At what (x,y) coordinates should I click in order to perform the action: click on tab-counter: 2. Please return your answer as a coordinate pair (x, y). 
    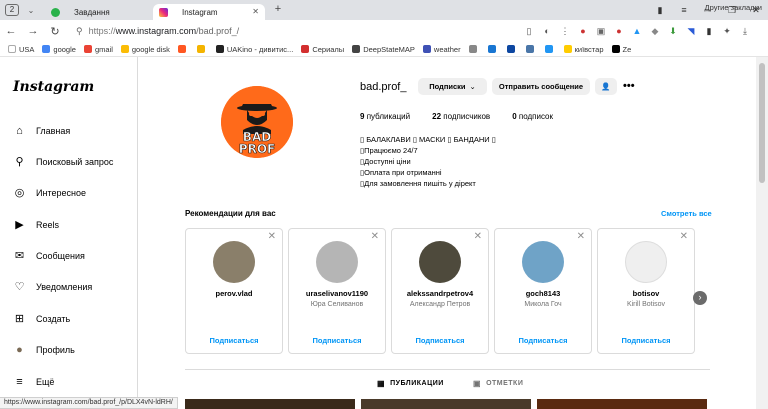
    Looking at the image, I should click on (12, 10).